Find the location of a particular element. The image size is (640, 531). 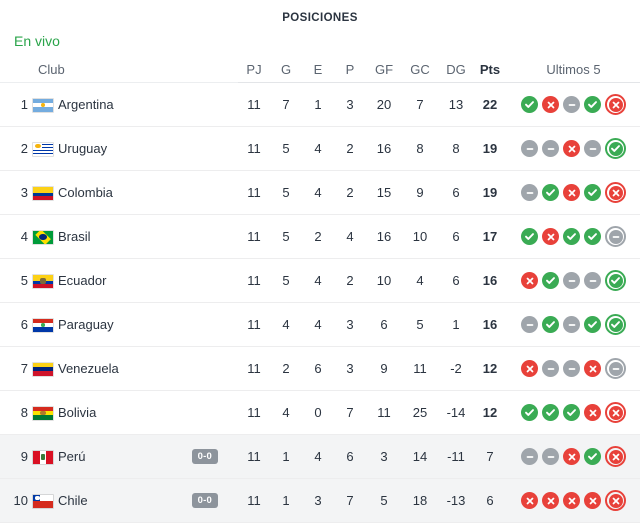

table-row: 7 Venezuela 11 2 6 3 9 11 -2 12 is located at coordinates (320, 369).